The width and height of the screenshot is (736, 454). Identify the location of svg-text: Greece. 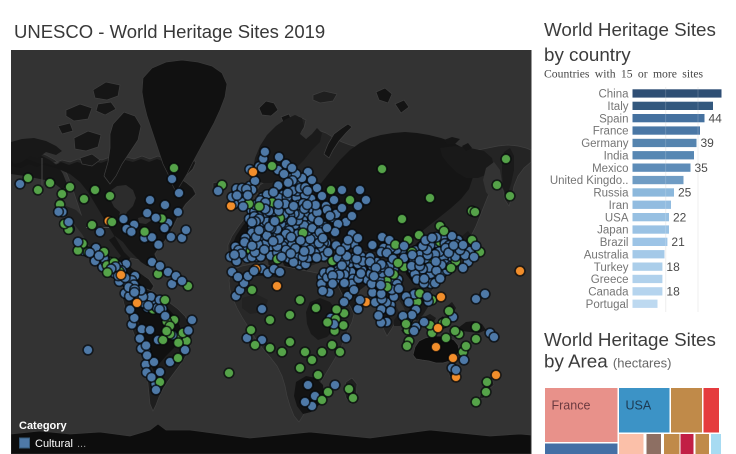
(610, 280).